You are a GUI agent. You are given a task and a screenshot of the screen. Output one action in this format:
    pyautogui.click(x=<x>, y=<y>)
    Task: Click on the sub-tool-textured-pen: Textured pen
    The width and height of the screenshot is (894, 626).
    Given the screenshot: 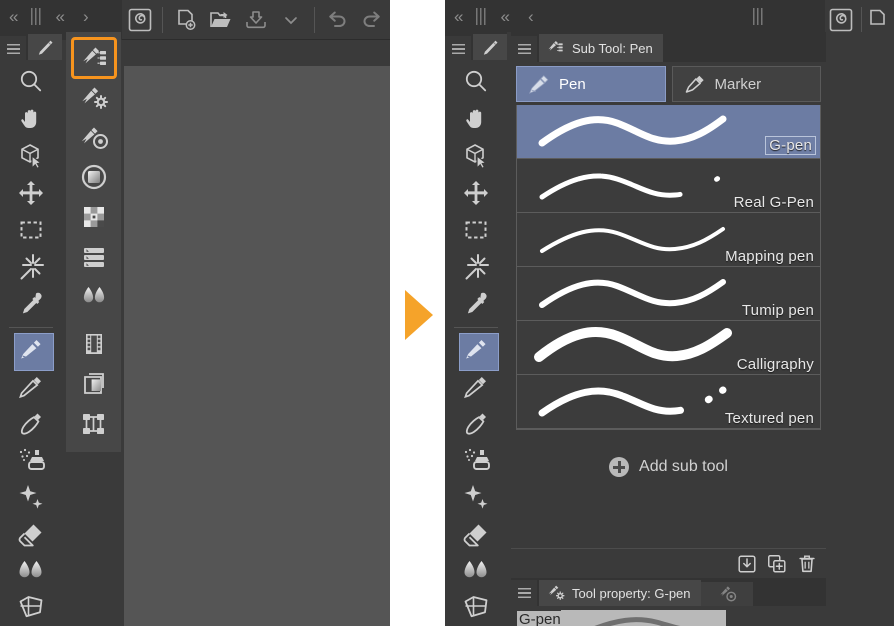 What is the action you would take?
    pyautogui.click(x=668, y=402)
    